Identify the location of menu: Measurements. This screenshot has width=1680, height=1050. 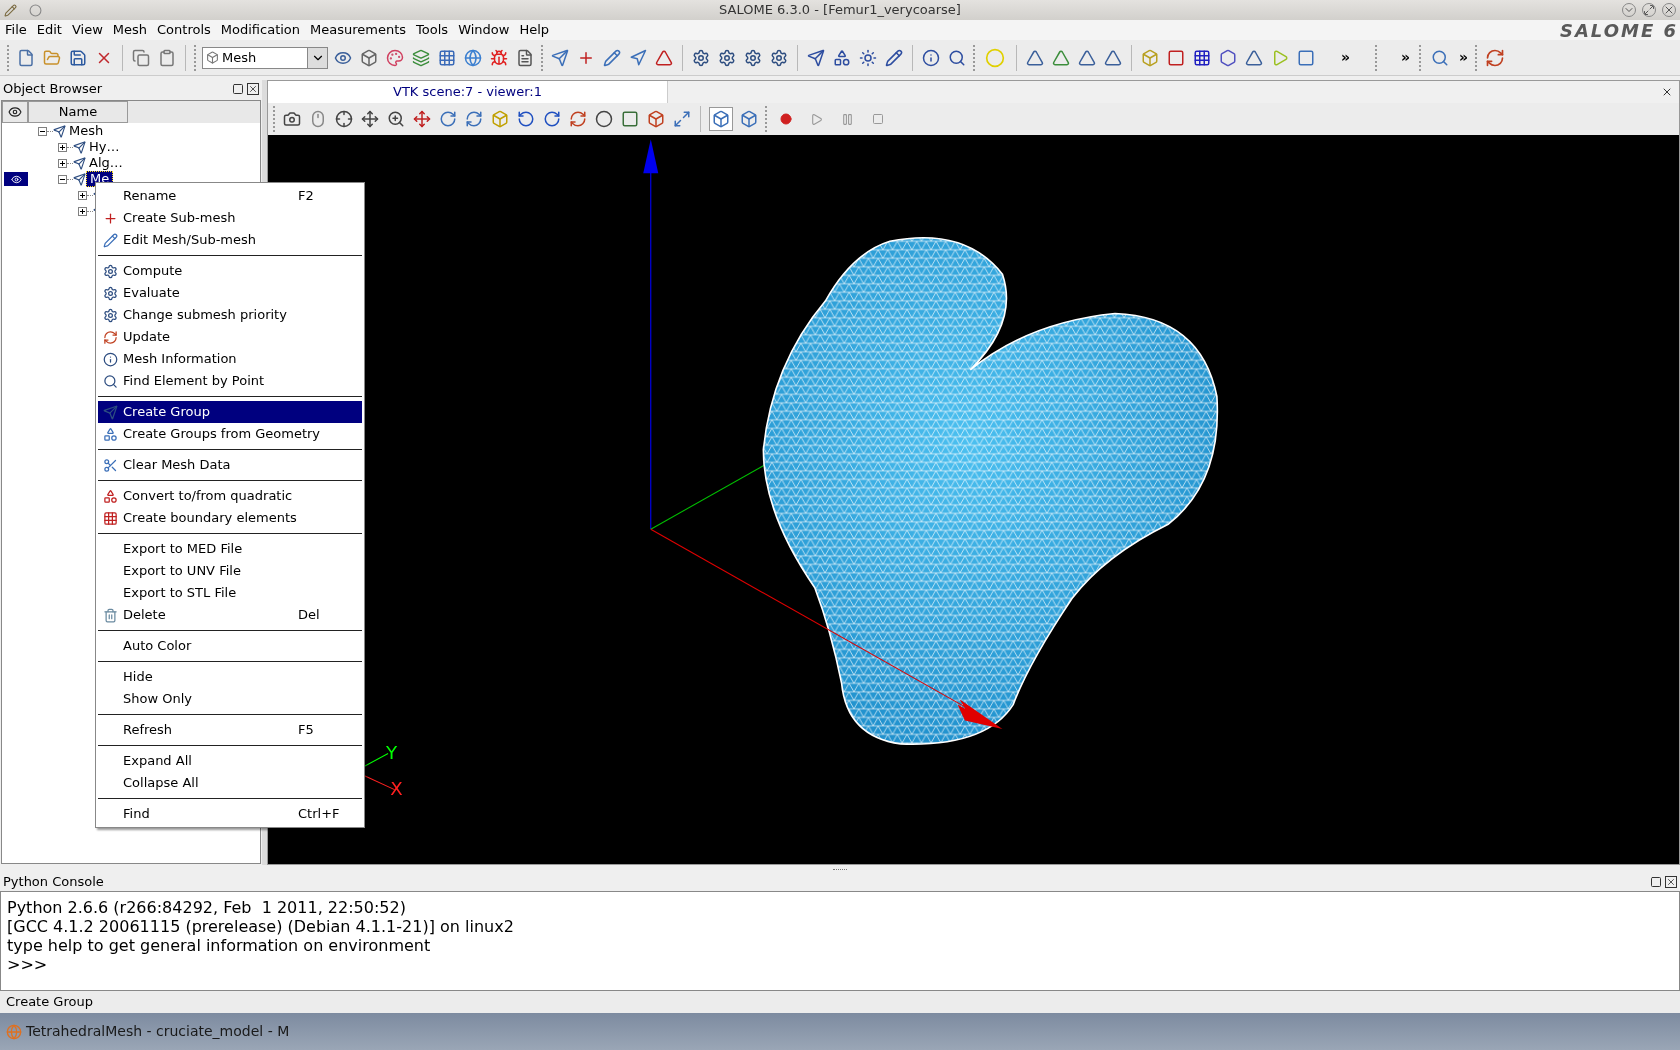
(358, 30).